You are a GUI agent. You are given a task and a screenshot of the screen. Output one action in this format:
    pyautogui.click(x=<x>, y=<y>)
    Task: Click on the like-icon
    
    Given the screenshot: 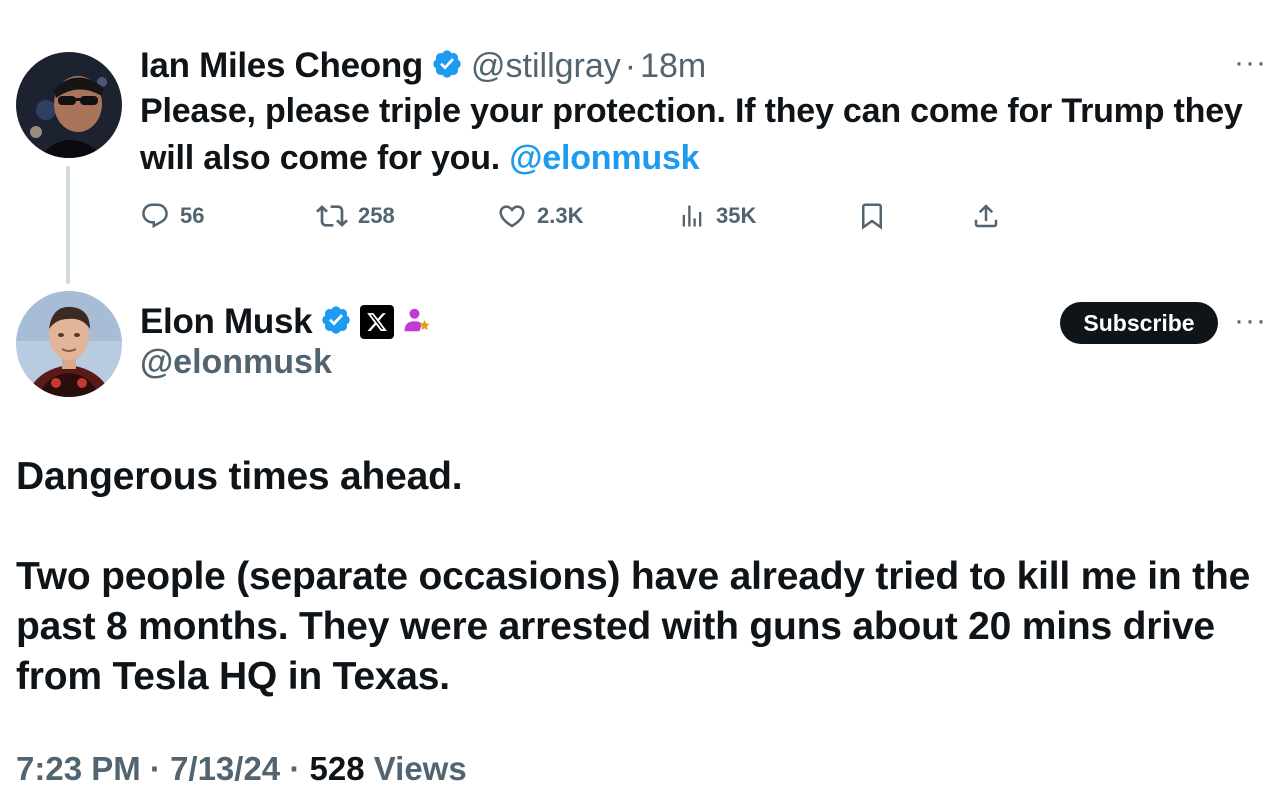 What is the action you would take?
    pyautogui.click(x=512, y=216)
    